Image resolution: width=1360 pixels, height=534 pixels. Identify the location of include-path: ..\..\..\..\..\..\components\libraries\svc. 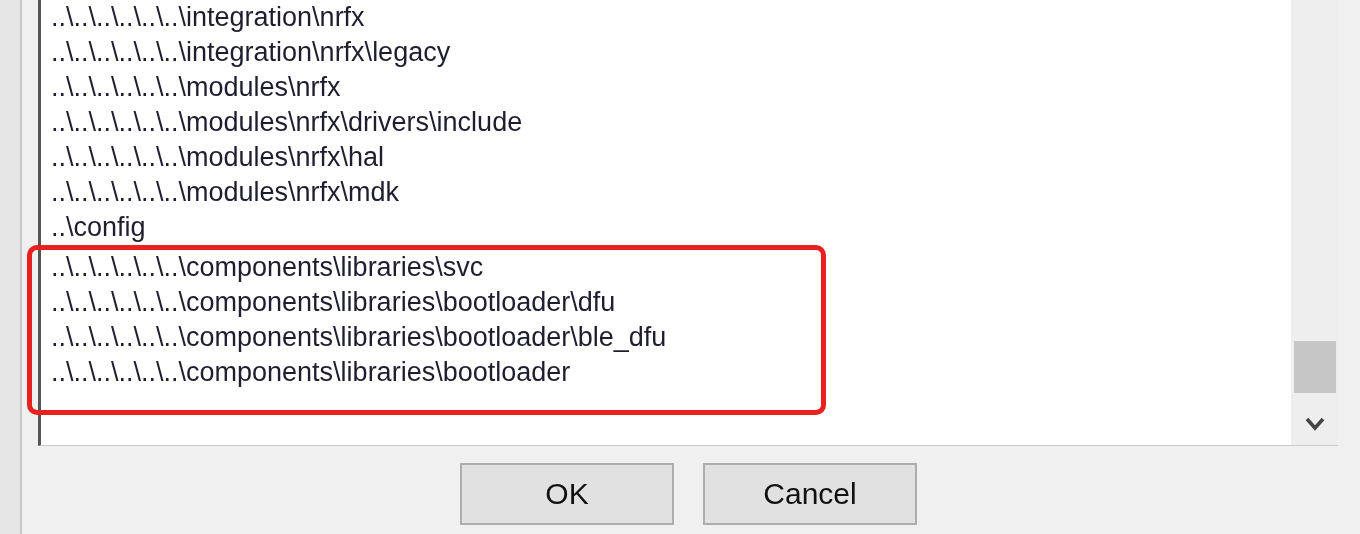
(431, 267).